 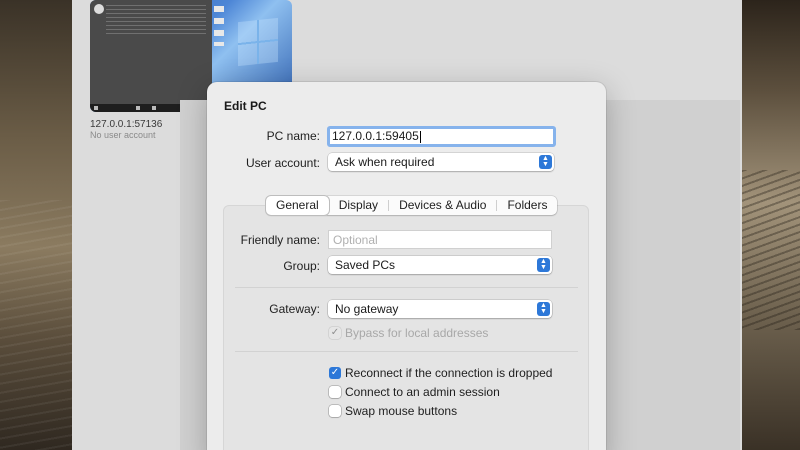 I want to click on thumbnail-subtitle: No user account, so click(x=123, y=135).